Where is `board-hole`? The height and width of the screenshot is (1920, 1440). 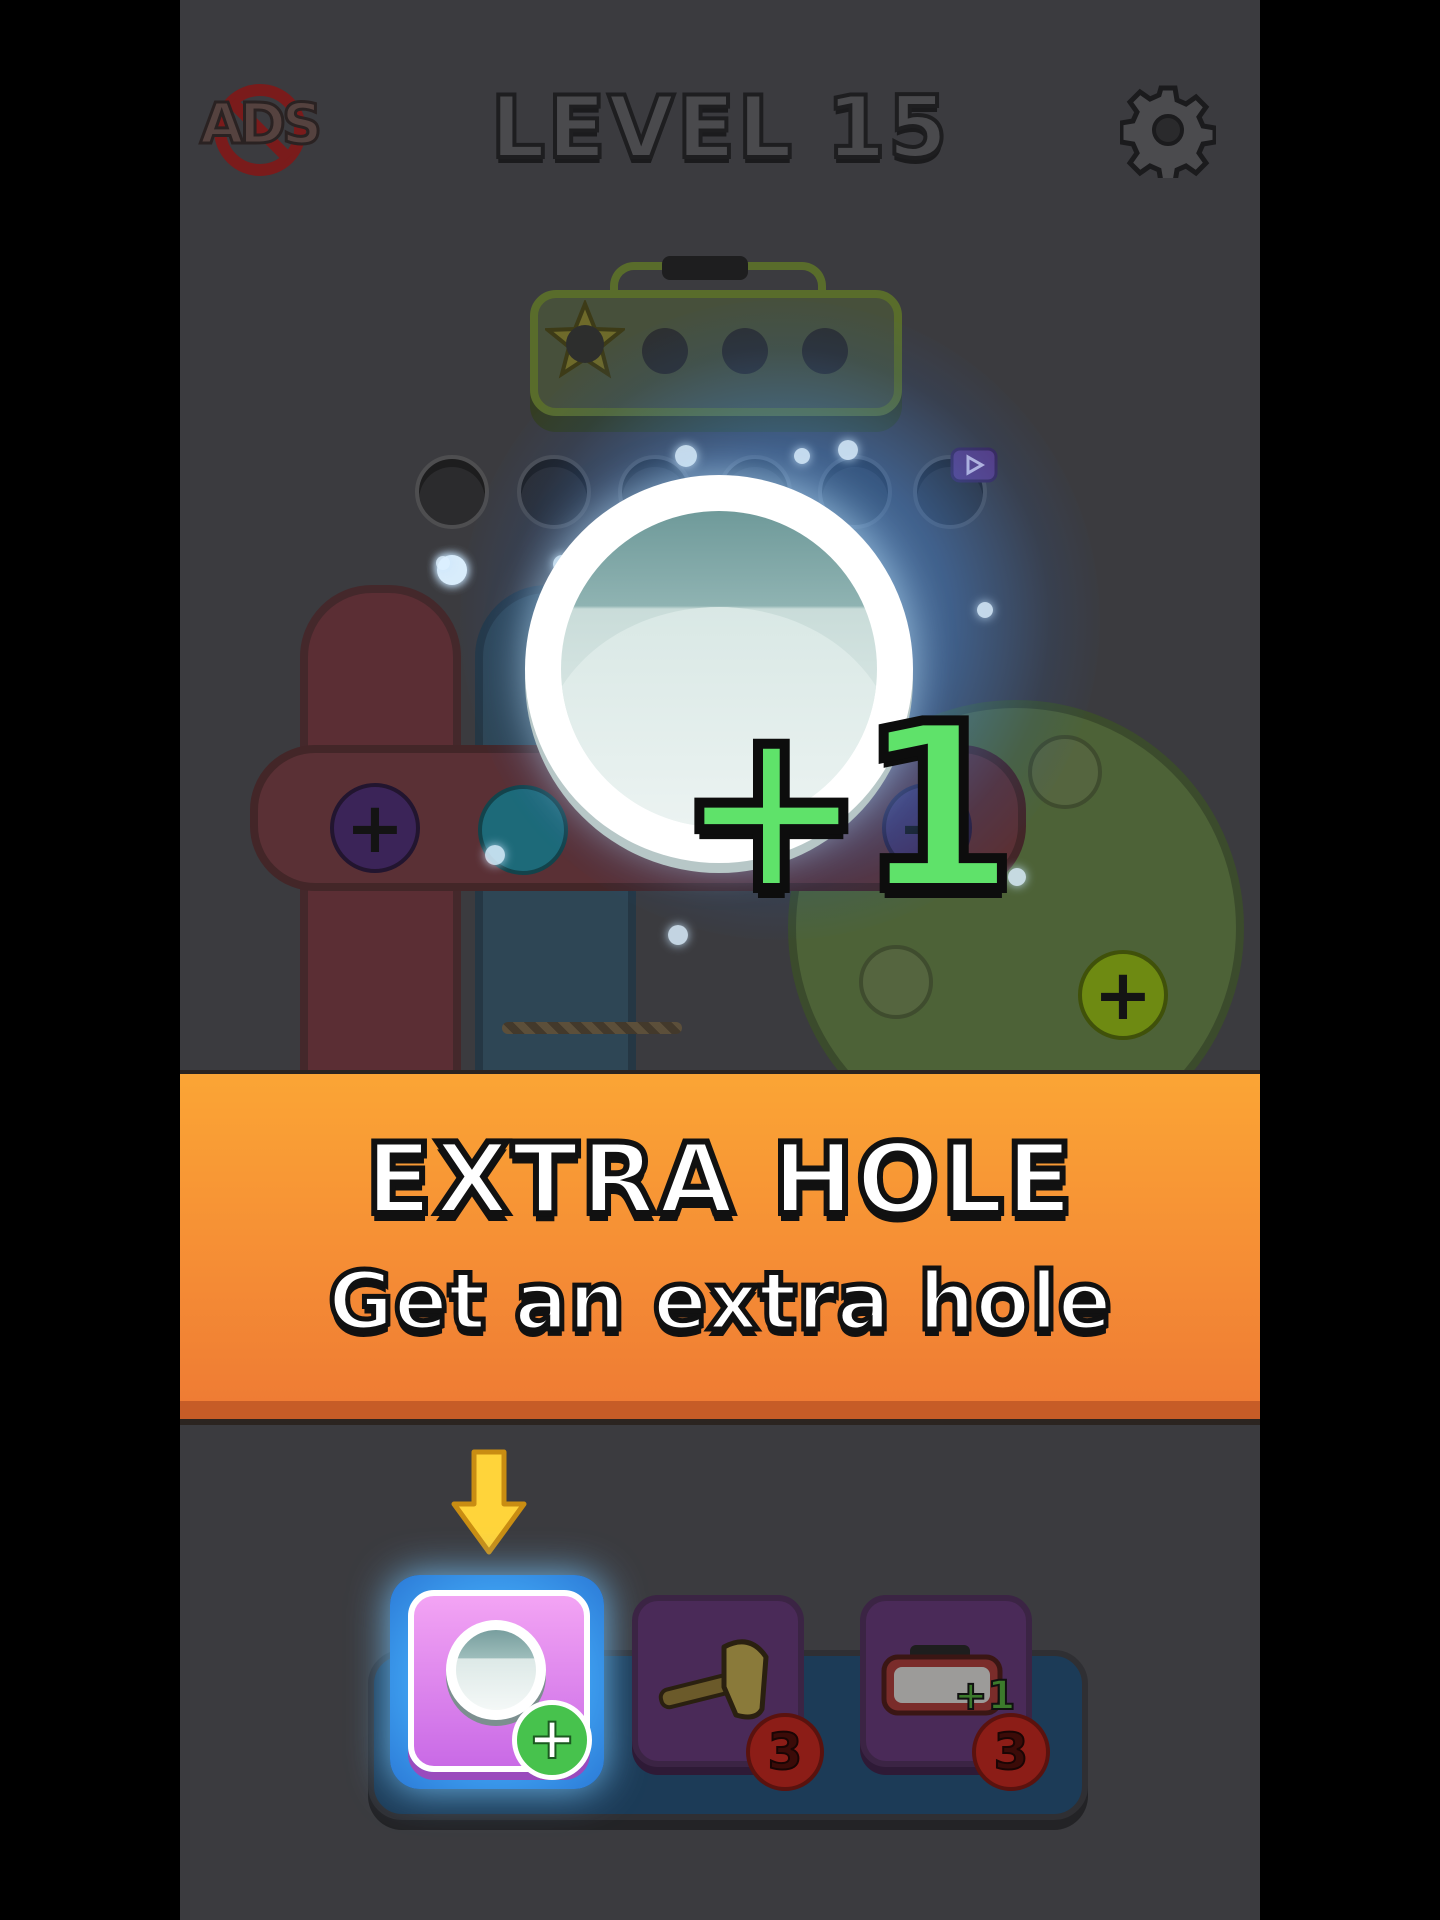
board-hole is located at coordinates (896, 982).